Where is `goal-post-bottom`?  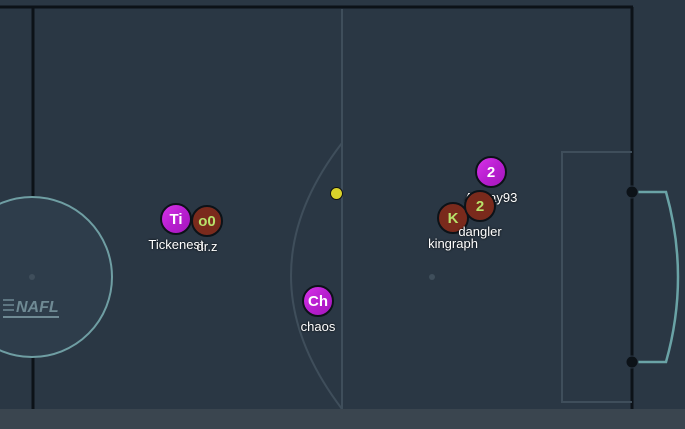
goal-post-bottom is located at coordinates (632, 362).